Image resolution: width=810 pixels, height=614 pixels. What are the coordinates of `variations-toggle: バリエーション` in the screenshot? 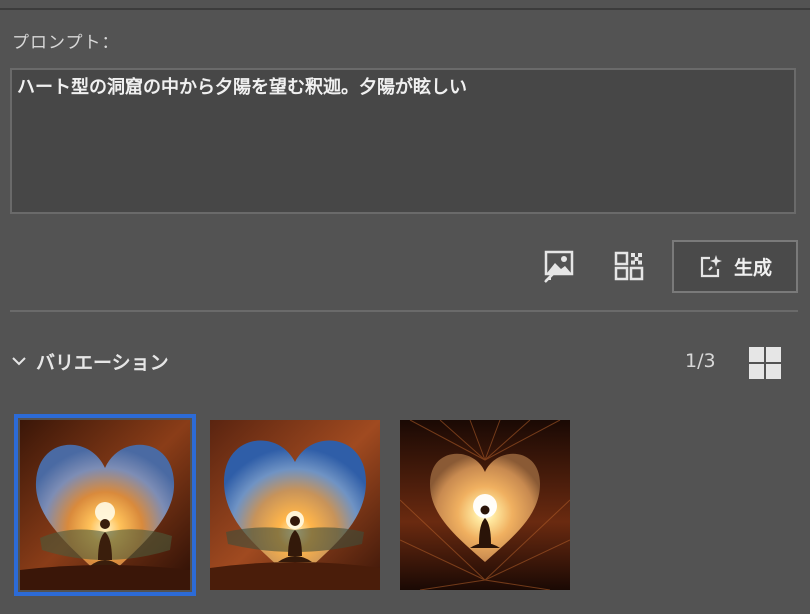 It's located at (89, 361).